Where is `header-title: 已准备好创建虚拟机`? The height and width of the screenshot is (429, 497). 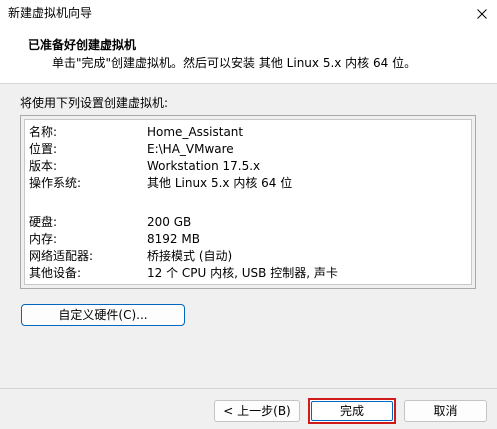 header-title: 已准备好创建虚拟机 is located at coordinates (82, 45).